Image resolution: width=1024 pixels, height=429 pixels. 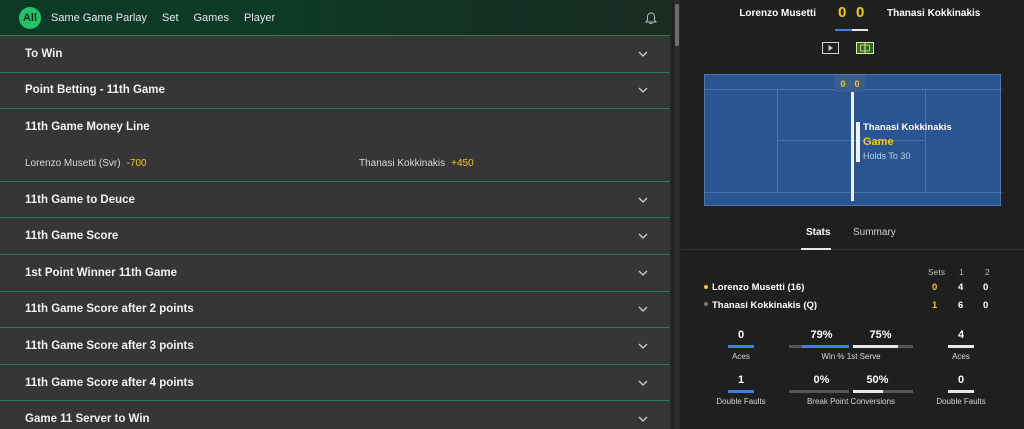 I want to click on sets-player1-name: Lorenzo Musetti (16), so click(x=758, y=287).